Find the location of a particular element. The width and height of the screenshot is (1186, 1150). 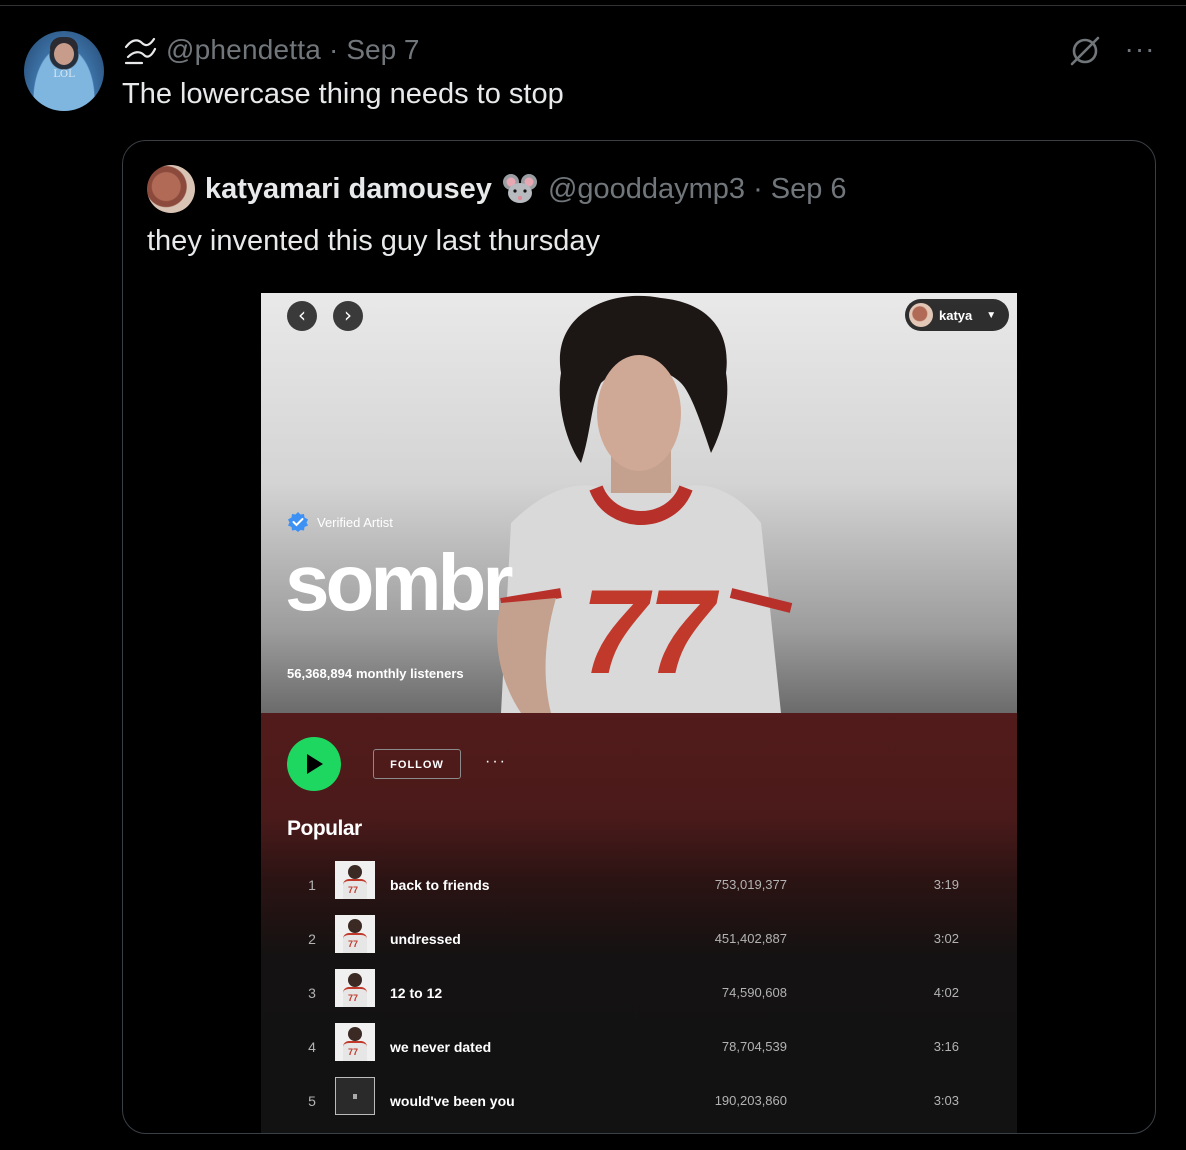

track-title: we never dated is located at coordinates (441, 1047).